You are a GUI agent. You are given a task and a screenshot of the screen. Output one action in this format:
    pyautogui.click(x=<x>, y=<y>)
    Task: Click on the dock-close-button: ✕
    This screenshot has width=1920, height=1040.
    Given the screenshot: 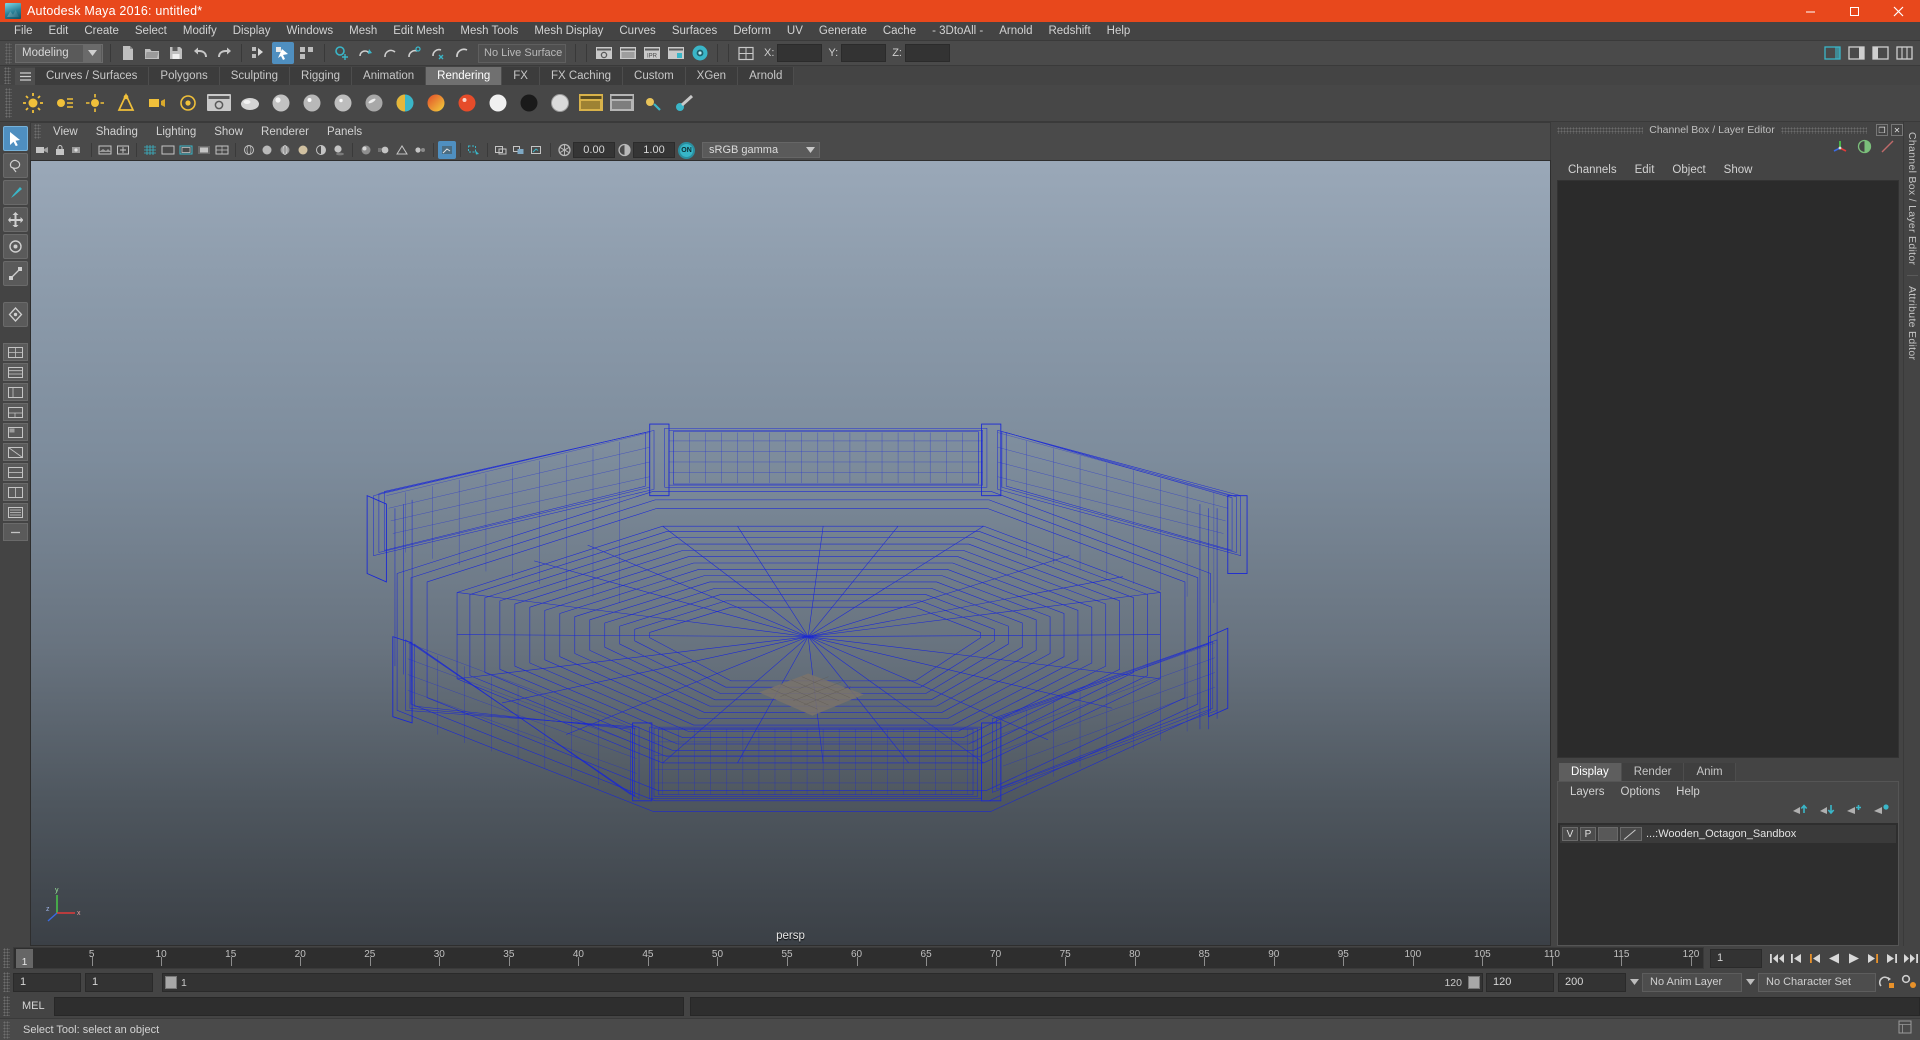 What is the action you would take?
    pyautogui.click(x=1897, y=130)
    